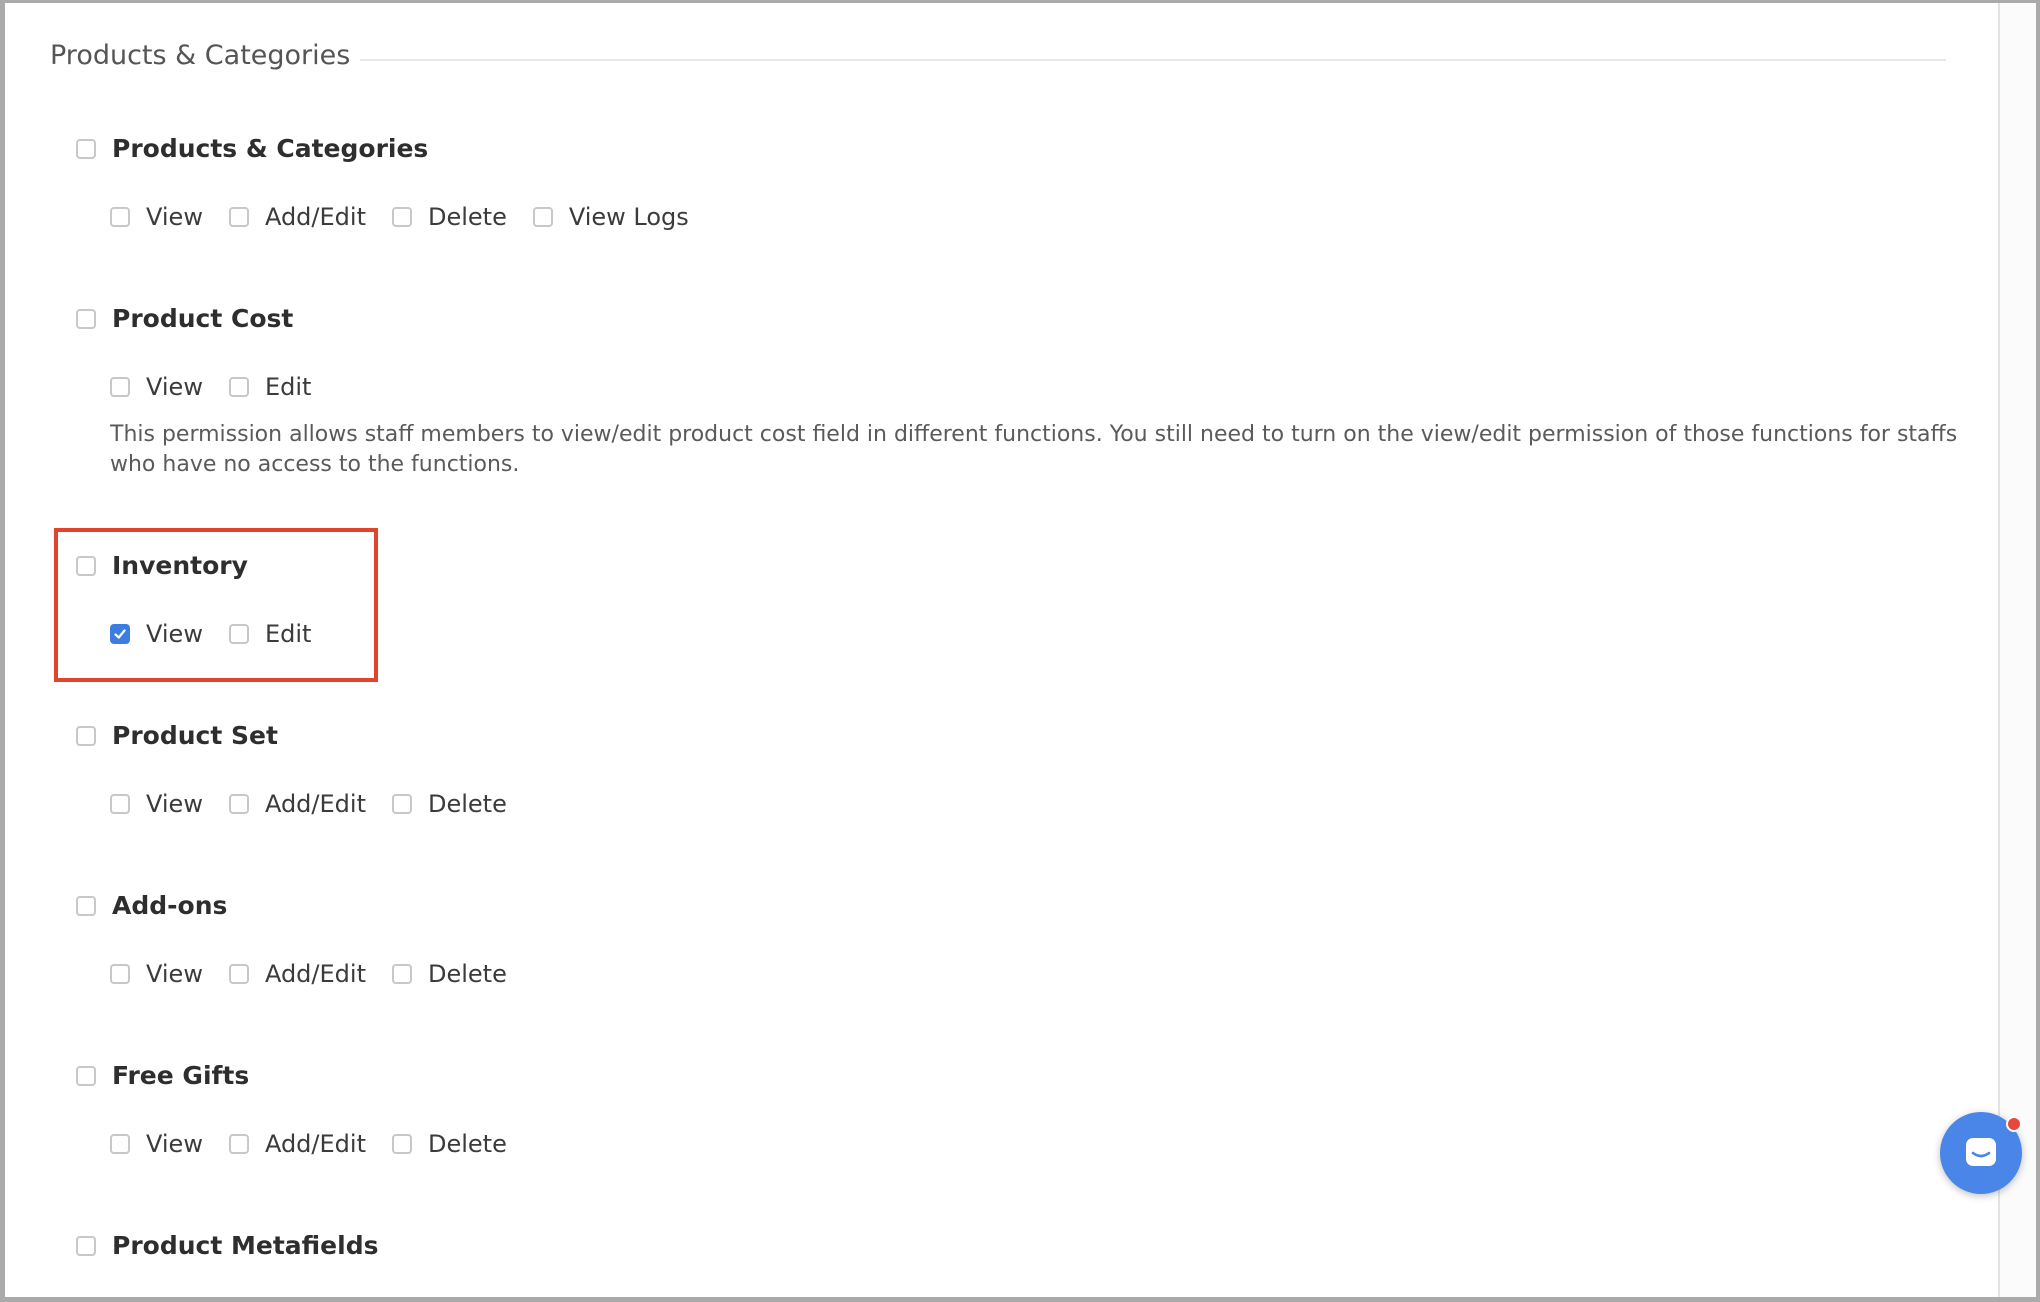 Image resolution: width=2040 pixels, height=1302 pixels. Describe the element at coordinates (2014, 1124) in the screenshot. I see `notification-dot` at that location.